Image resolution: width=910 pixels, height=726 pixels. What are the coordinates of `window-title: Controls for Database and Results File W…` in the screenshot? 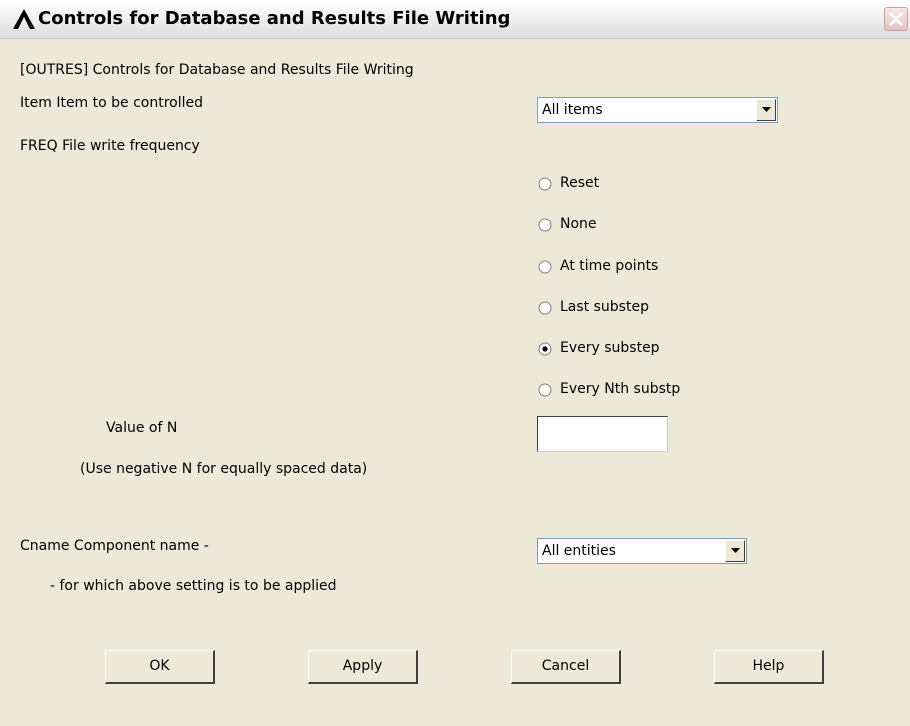 It's located at (274, 18).